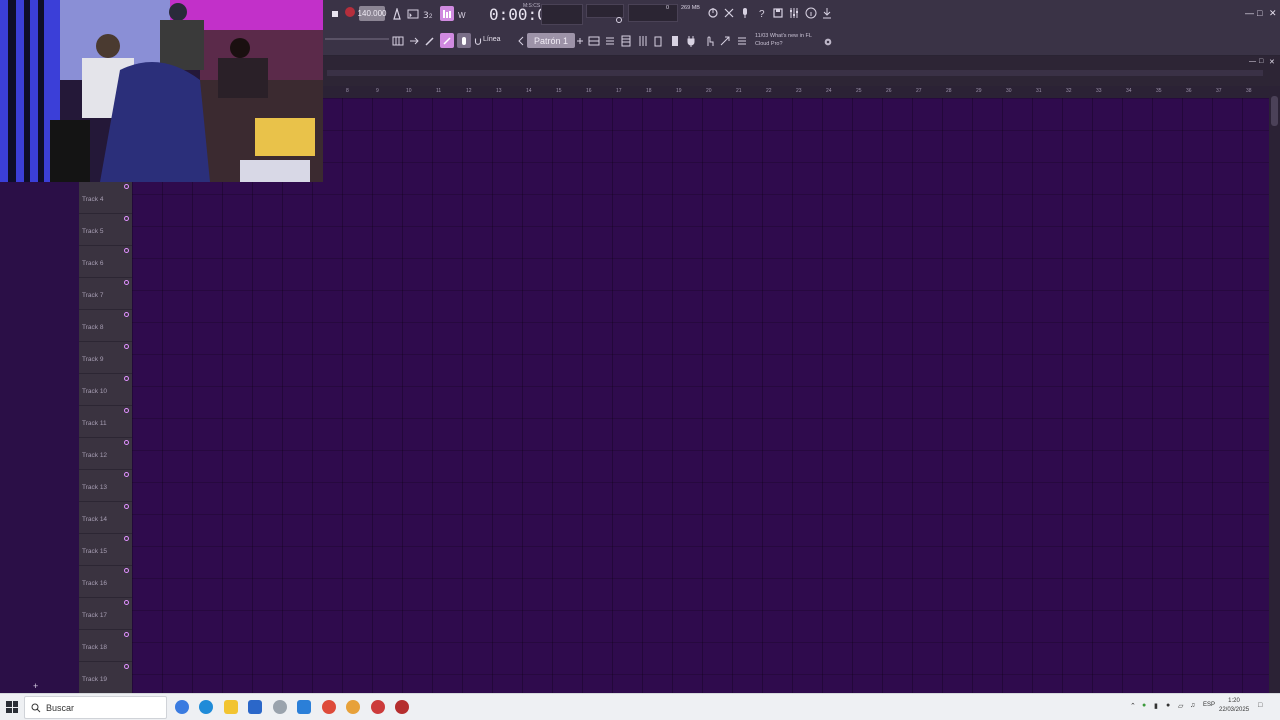  I want to click on playlist-restore-icon: □, so click(1261, 61).